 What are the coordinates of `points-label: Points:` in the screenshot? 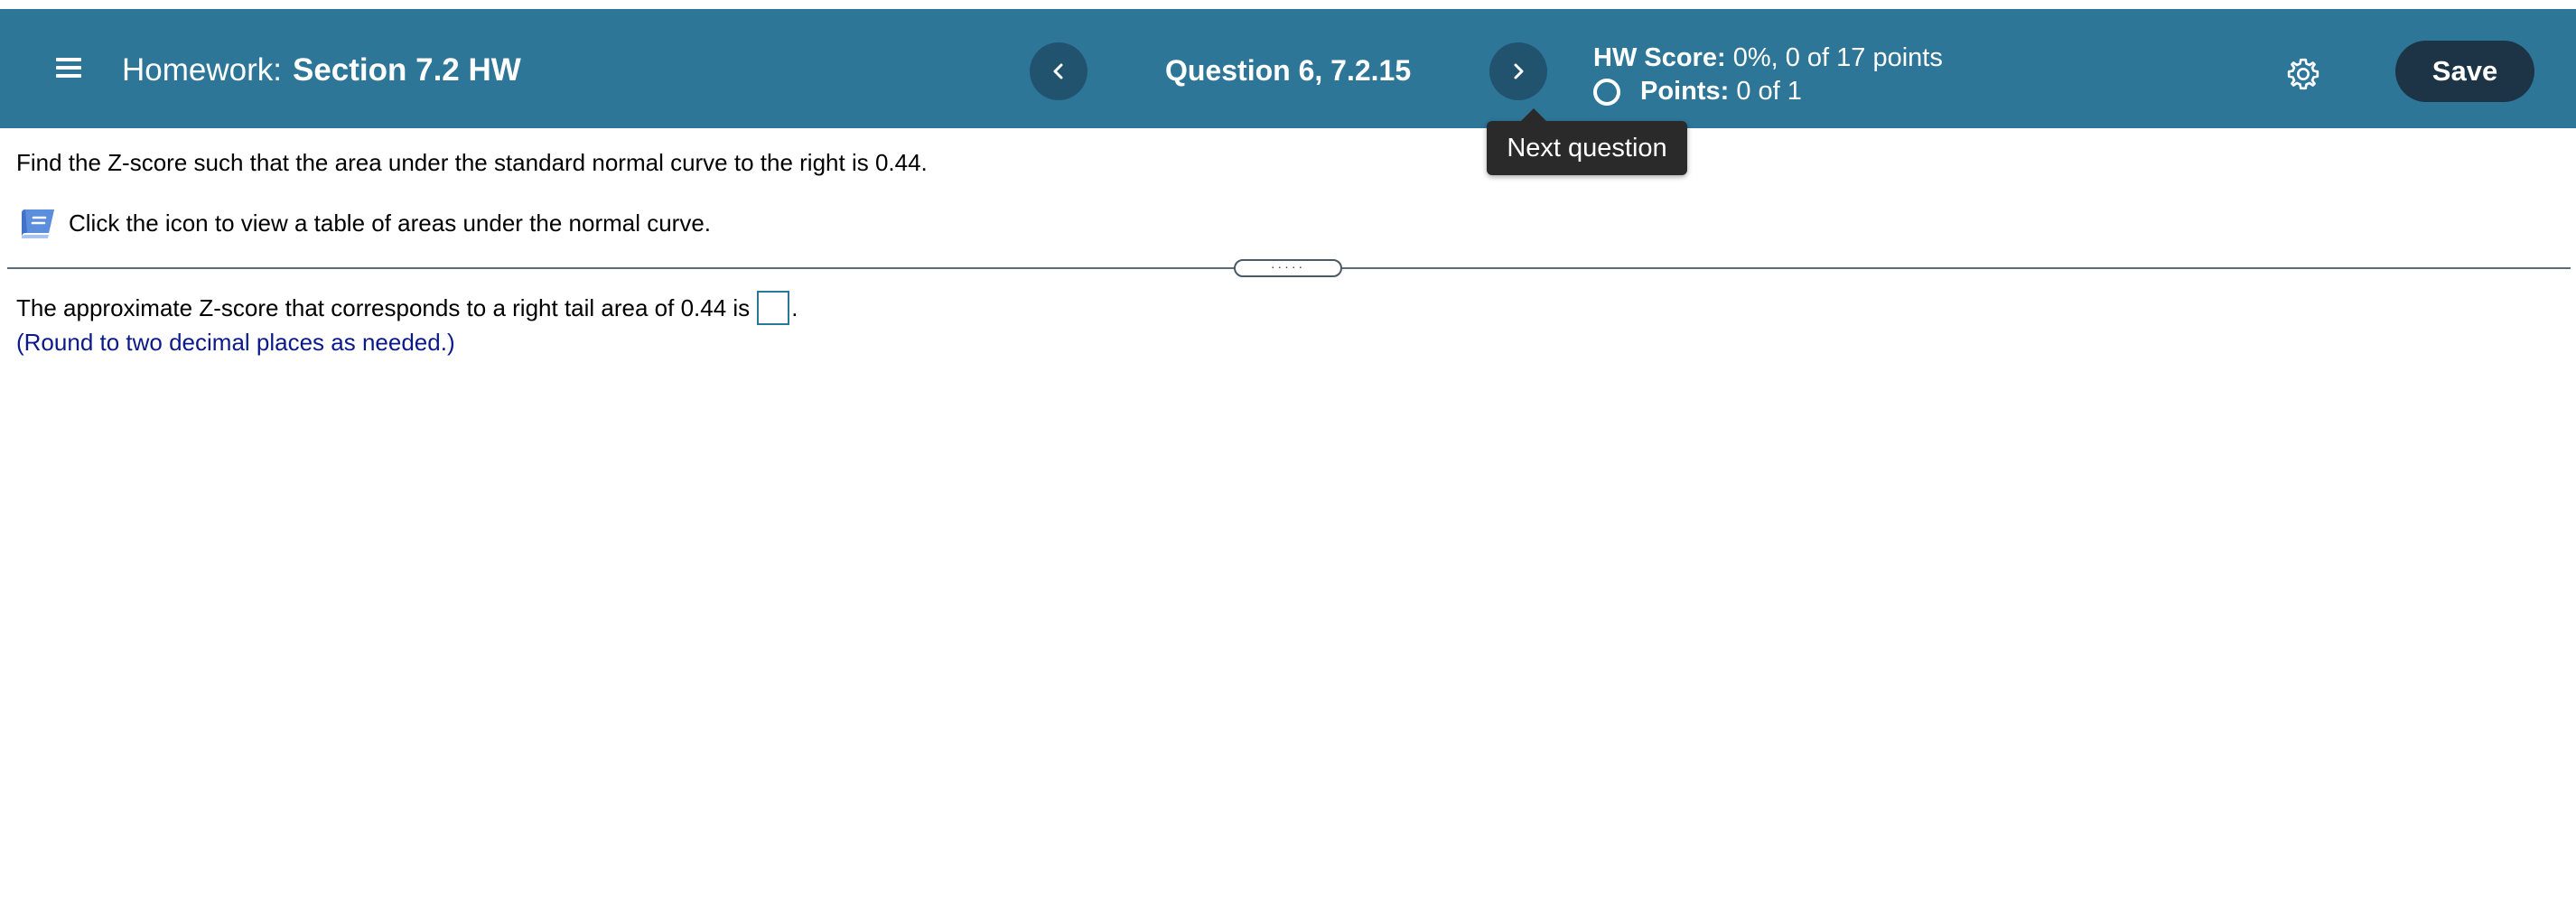 It's located at (1685, 91).